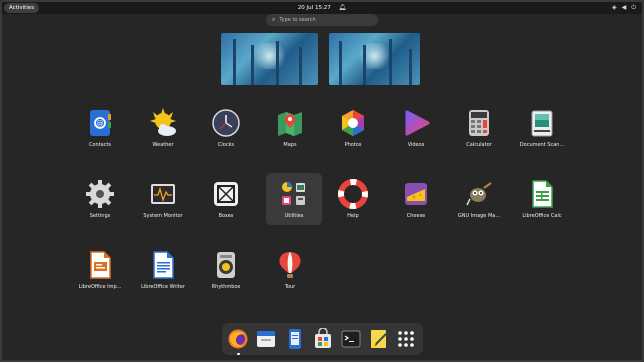 This screenshot has height=362, width=644. What do you see at coordinates (479, 123) in the screenshot?
I see `calculator-icon` at bounding box center [479, 123].